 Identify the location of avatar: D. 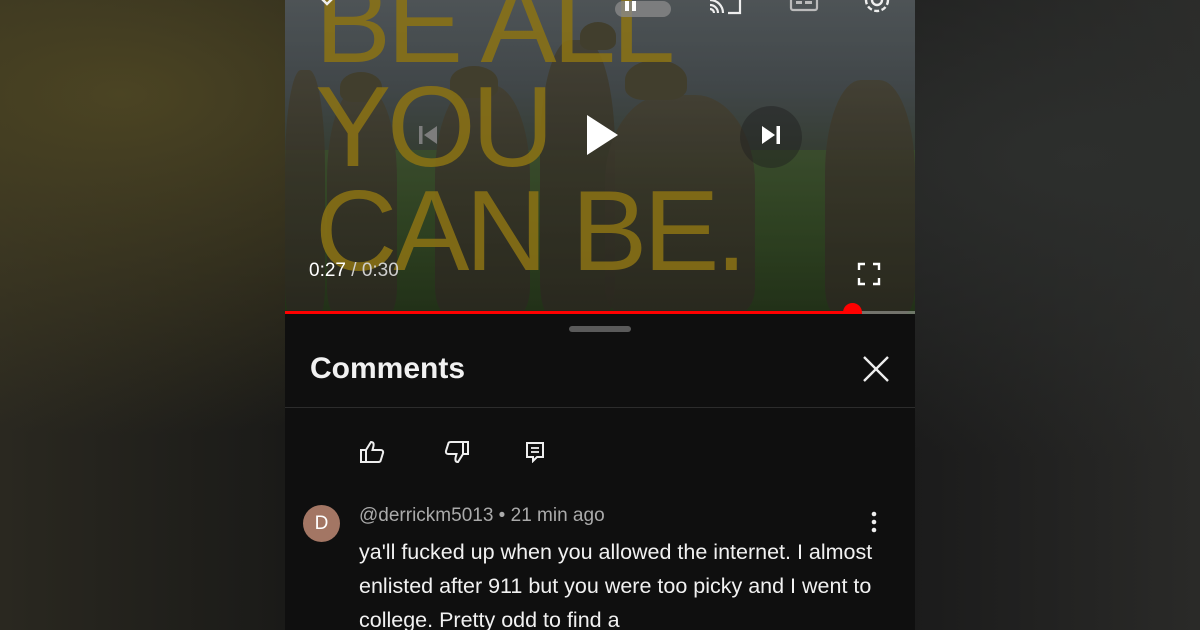
(321, 523).